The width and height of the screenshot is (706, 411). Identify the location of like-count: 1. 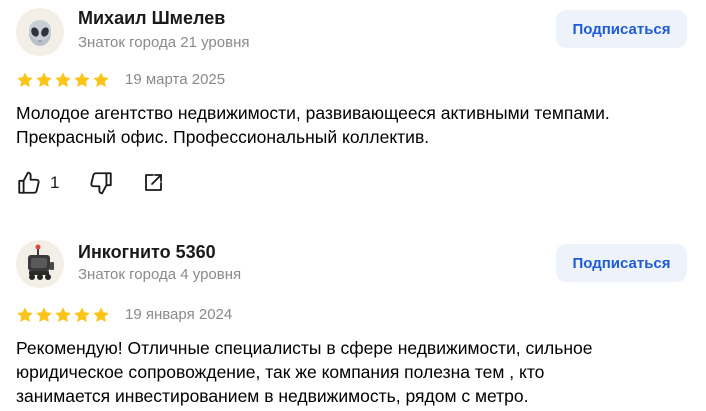
(55, 182).